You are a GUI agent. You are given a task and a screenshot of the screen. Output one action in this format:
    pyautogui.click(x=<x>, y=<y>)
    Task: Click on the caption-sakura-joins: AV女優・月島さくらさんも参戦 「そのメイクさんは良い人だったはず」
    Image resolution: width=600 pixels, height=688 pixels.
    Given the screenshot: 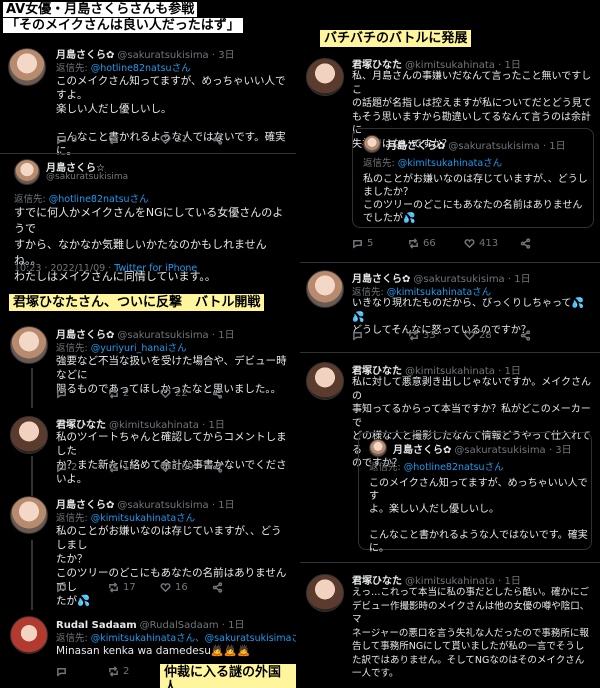 What is the action you would take?
    pyautogui.click(x=123, y=17)
    